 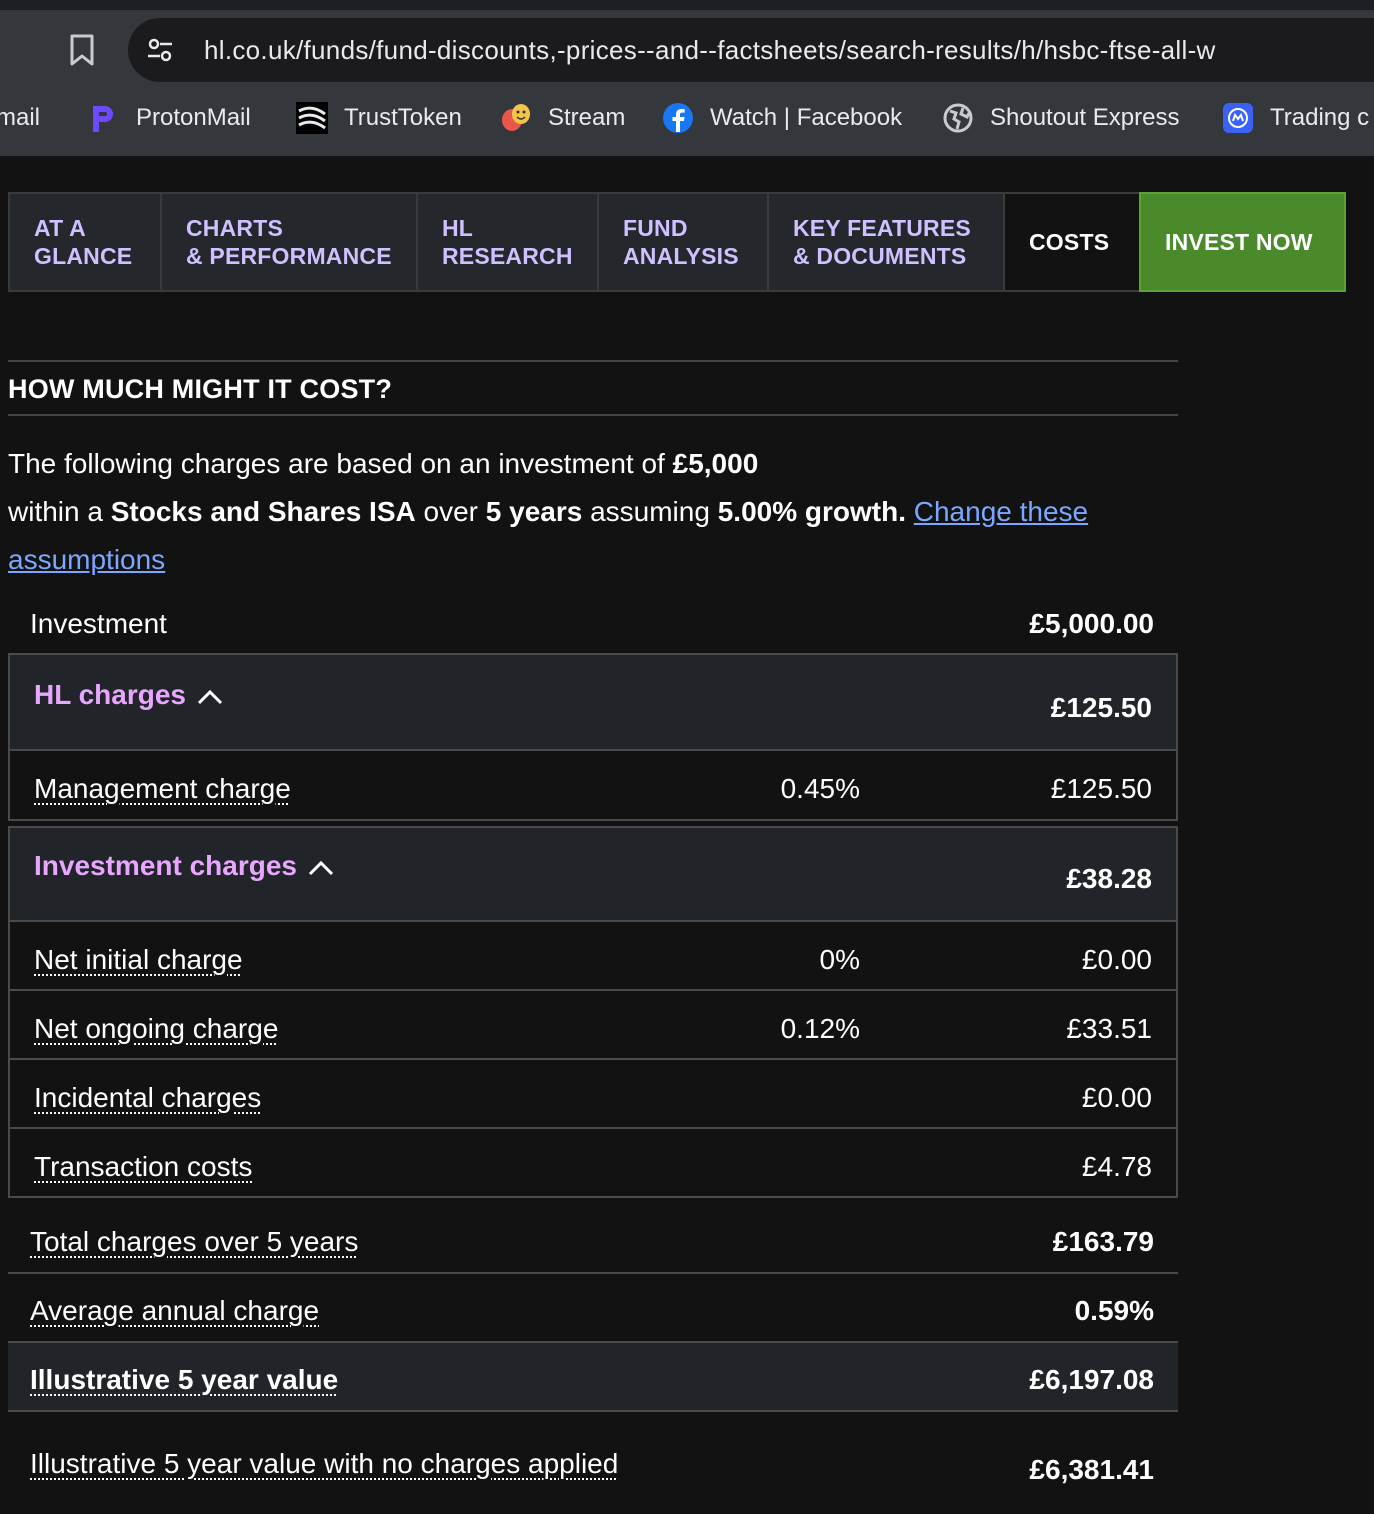 What do you see at coordinates (138, 960) in the screenshot?
I see `row-label: Net initial charge` at bounding box center [138, 960].